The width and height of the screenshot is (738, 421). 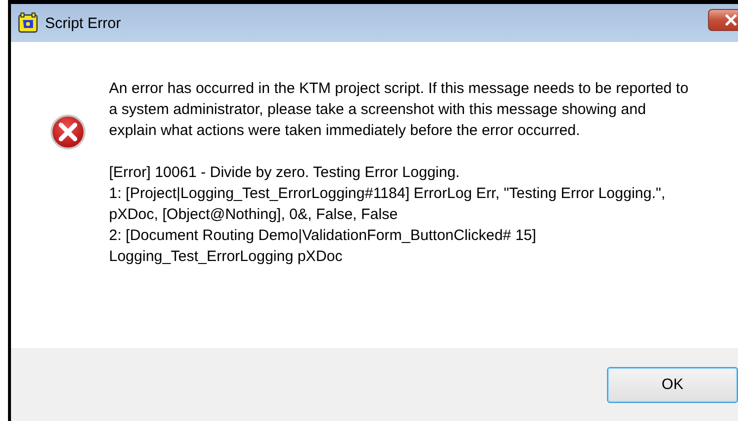 I want to click on message-text: An error has occurred in the KTM project script. If this message needs to be reported to a system administrator, please take a screenshot with this message showing and explain what actions were taken immediately before the error occurred., so click(x=399, y=110).